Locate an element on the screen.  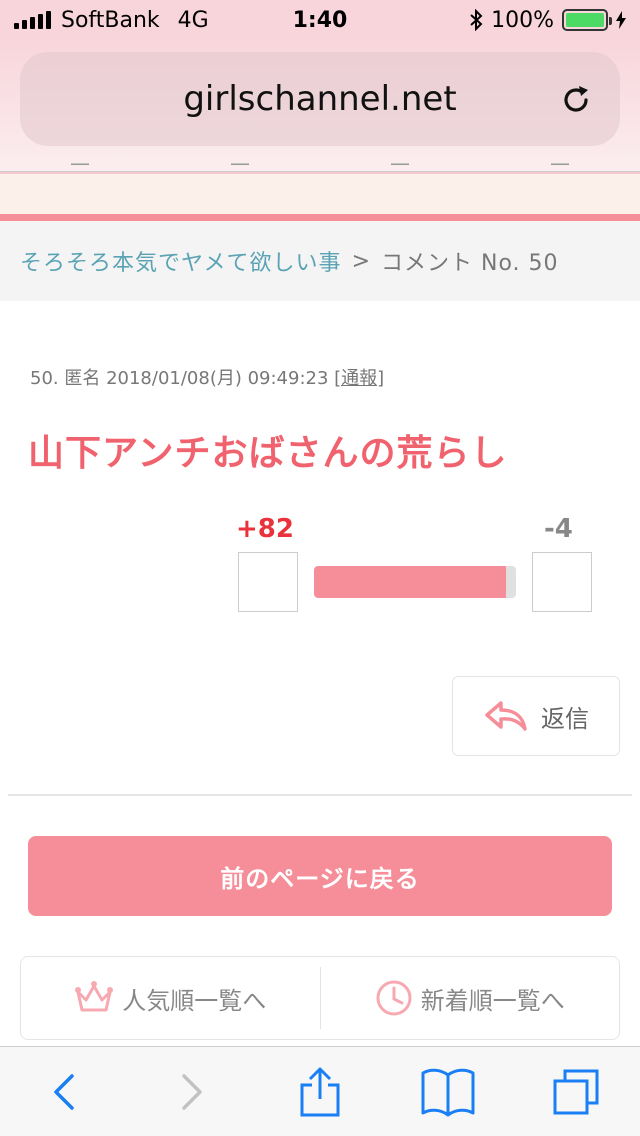
signal-icon is located at coordinates (32, 20).